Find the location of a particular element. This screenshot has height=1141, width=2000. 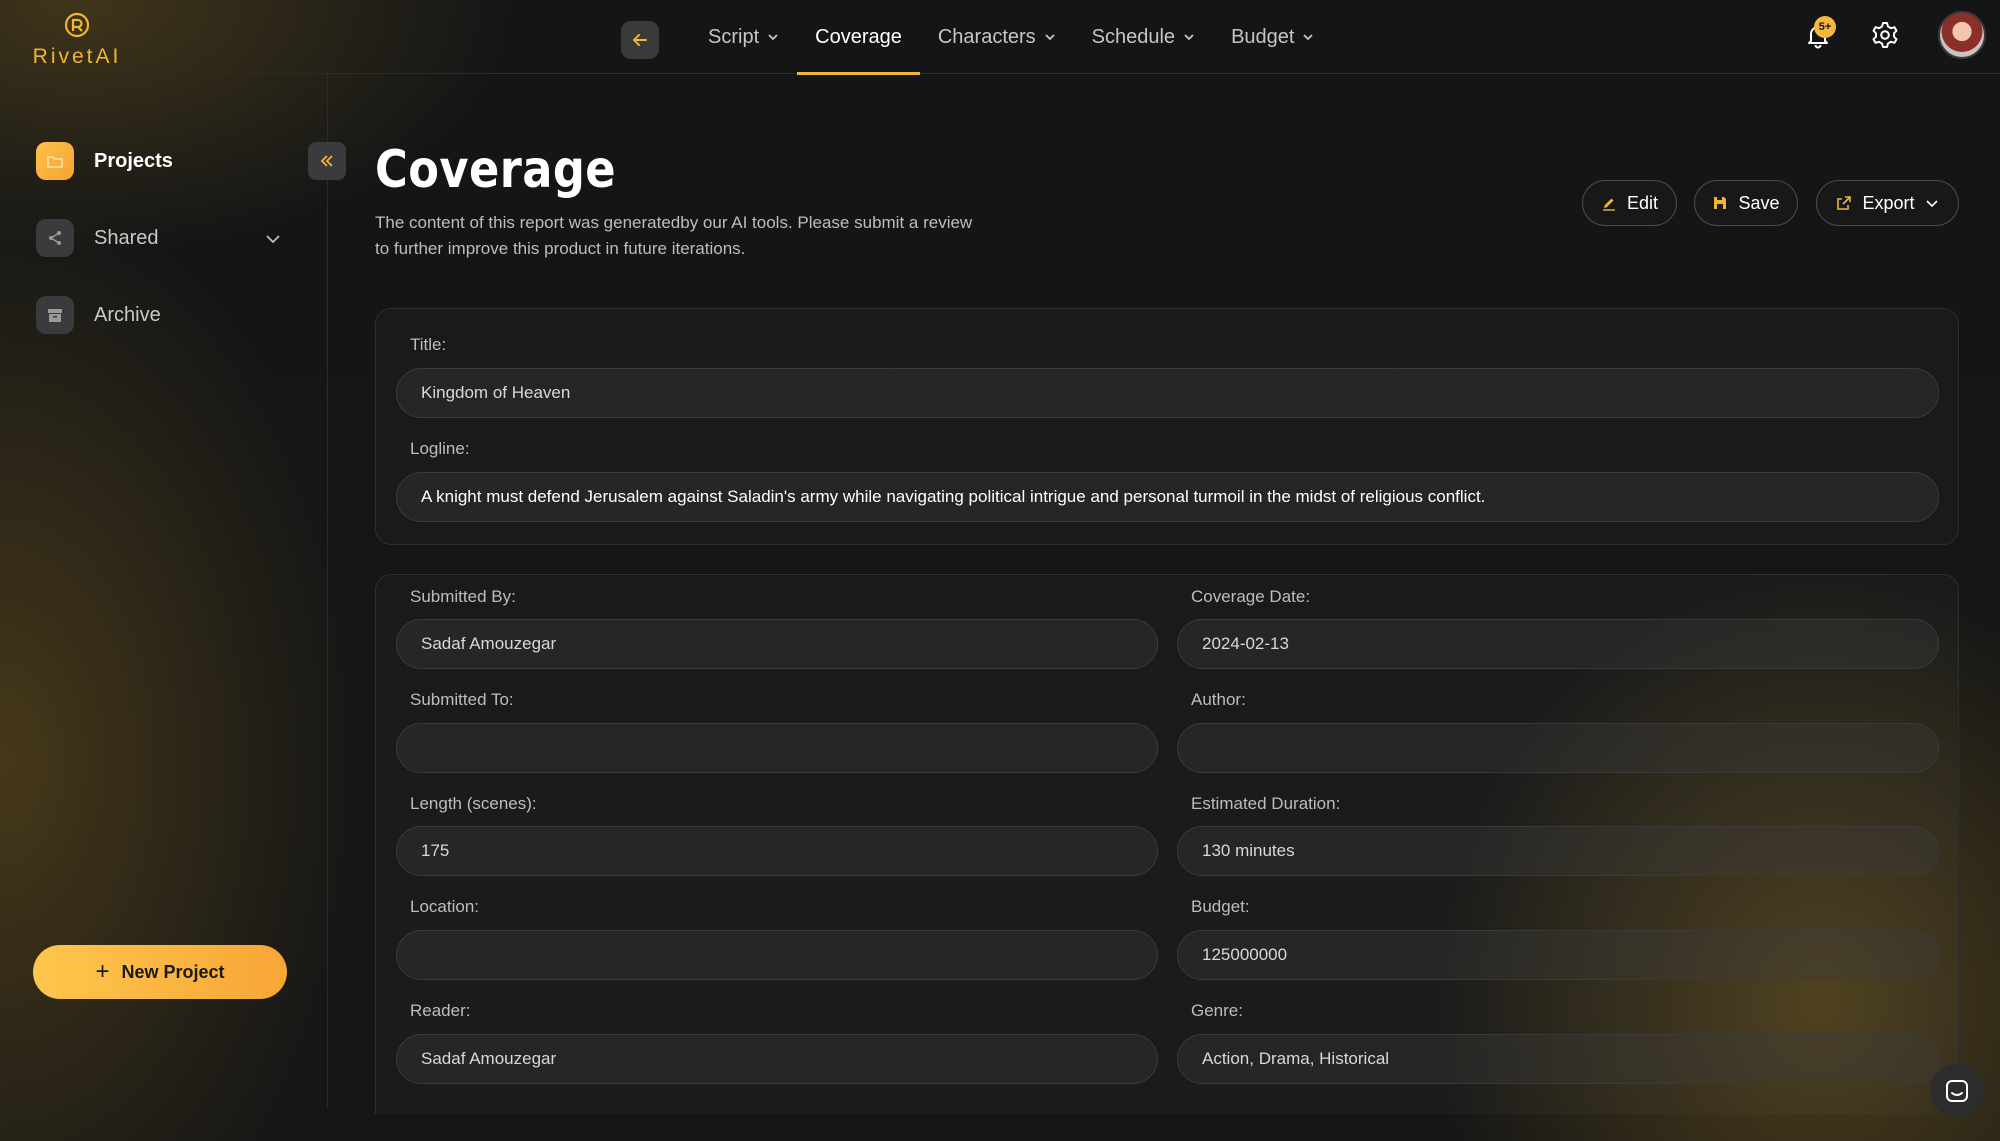

pencil-icon is located at coordinates (1608, 204).